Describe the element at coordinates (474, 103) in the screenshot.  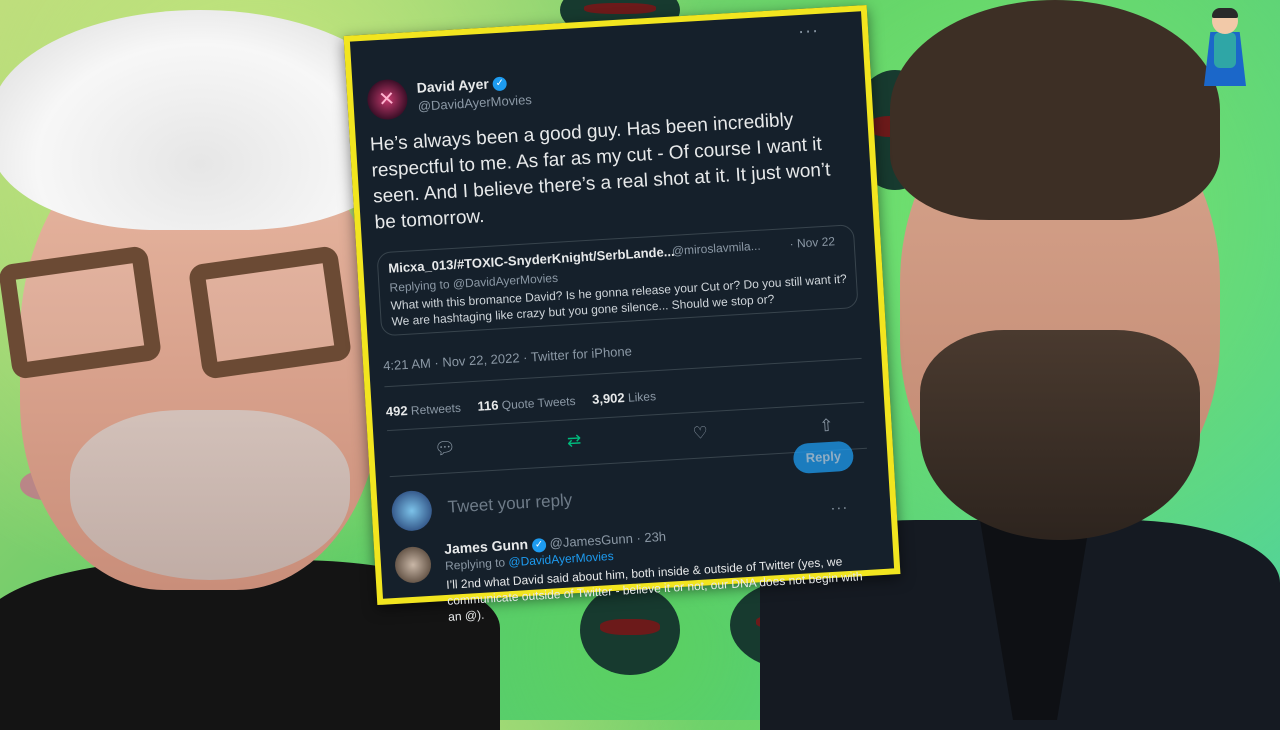
I see `author-handle: @DavidAyerMovies` at that location.